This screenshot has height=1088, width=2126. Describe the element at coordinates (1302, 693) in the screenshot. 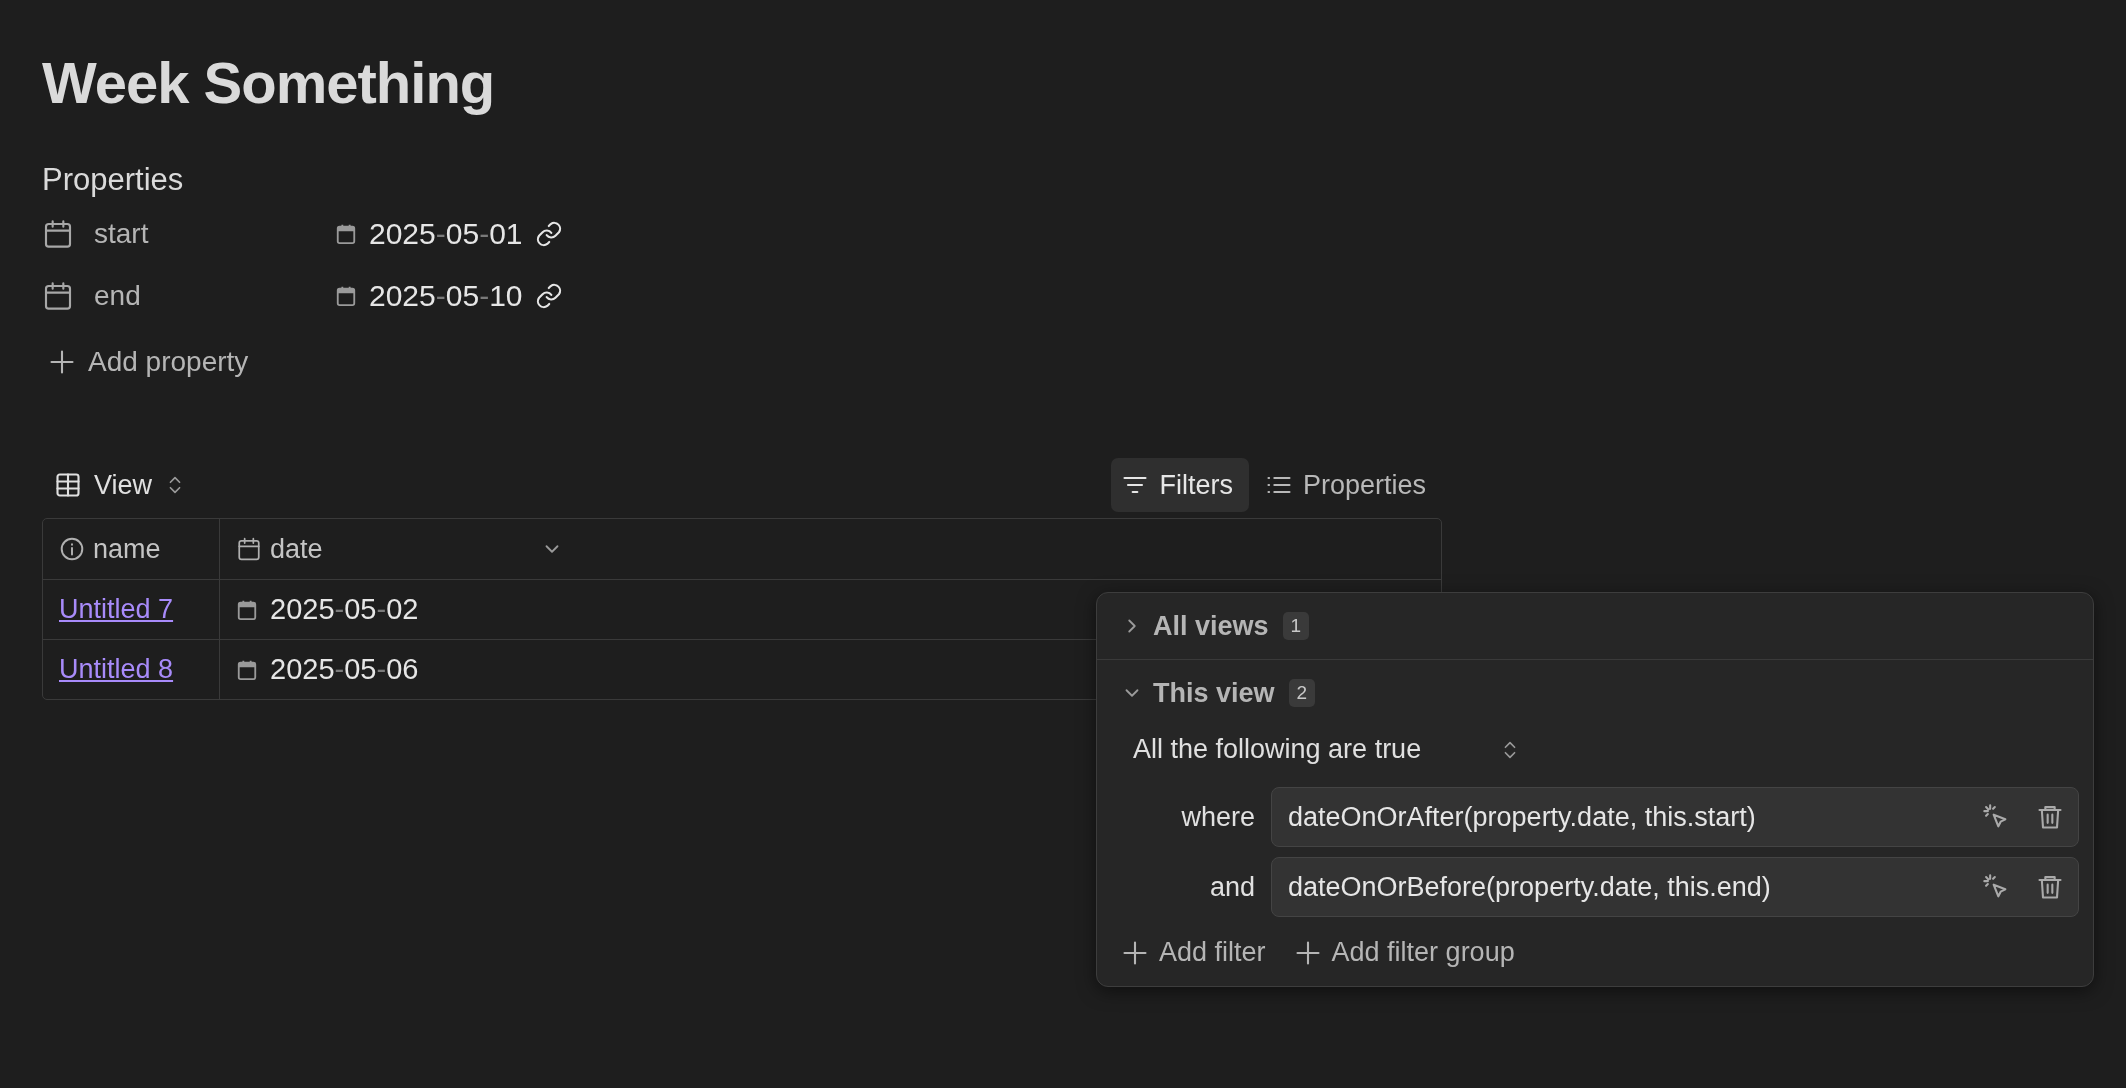

I see `count-badge: 2` at that location.